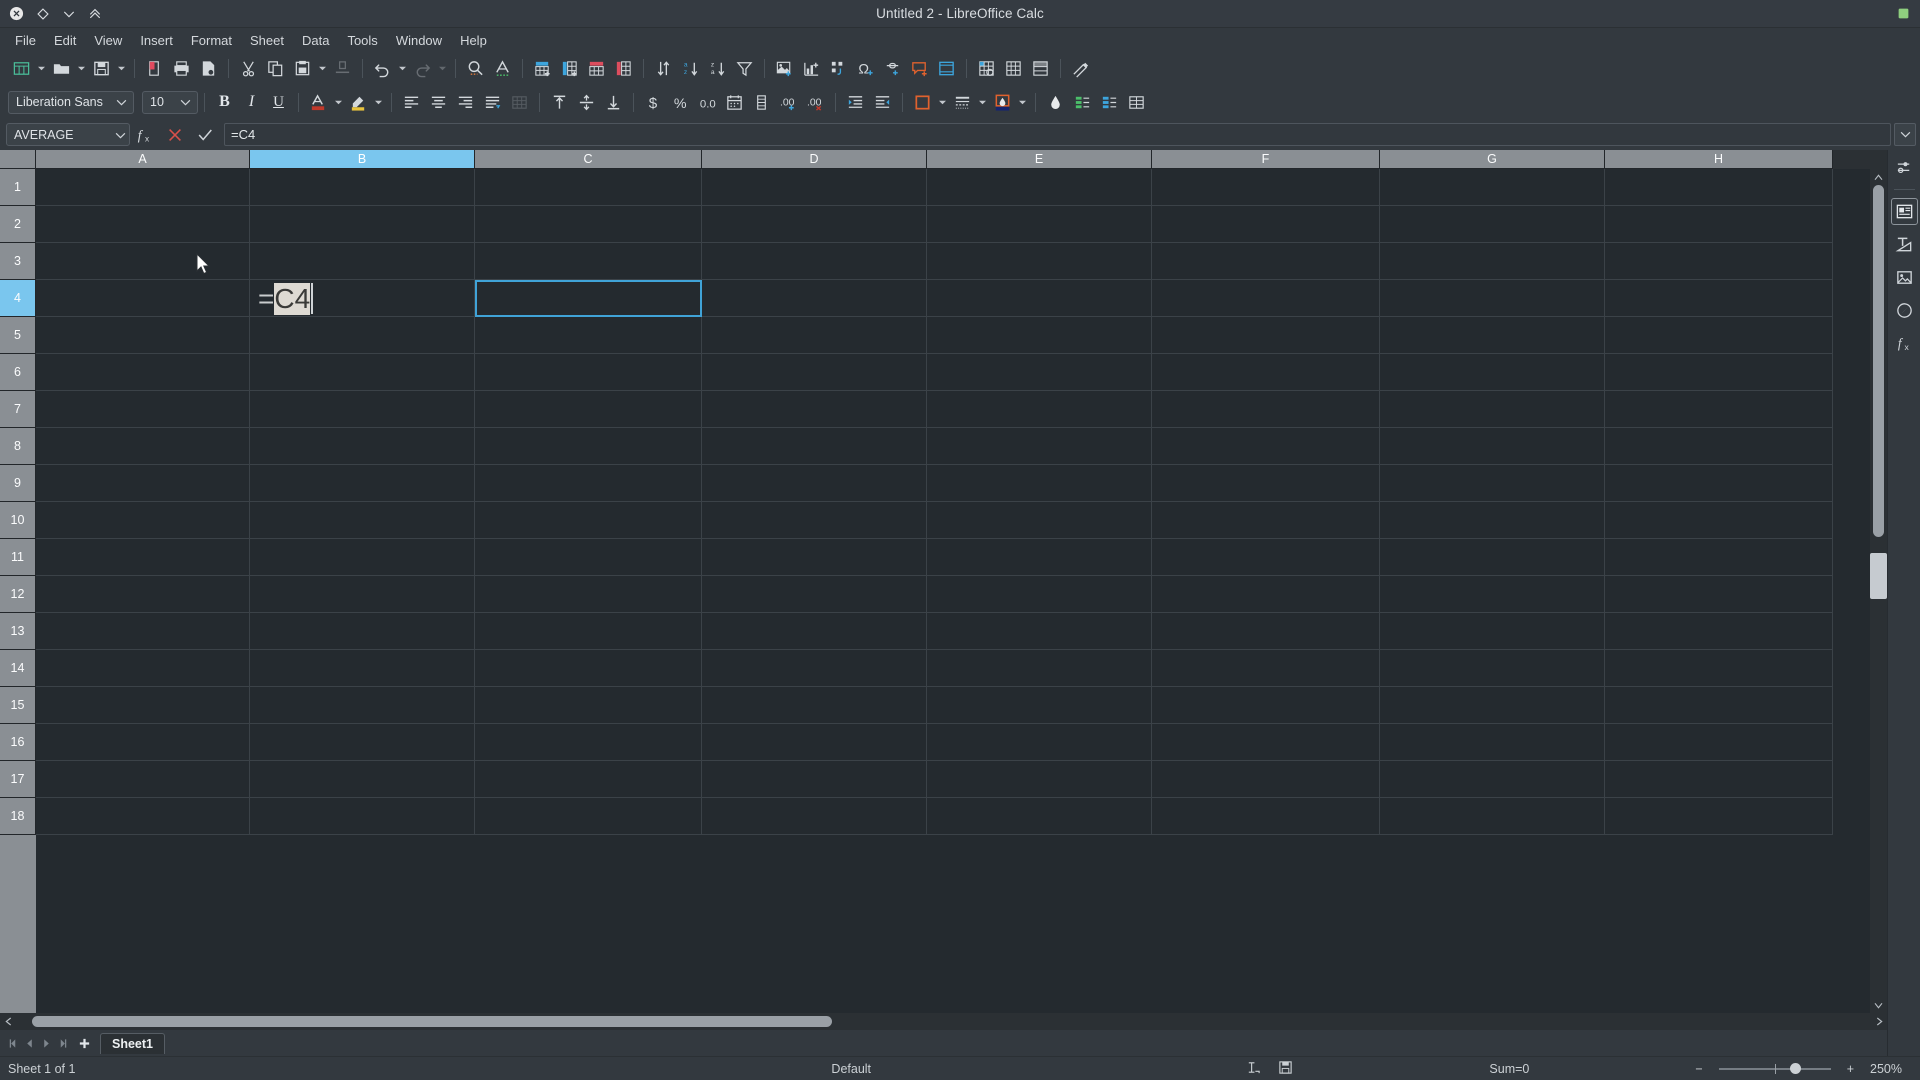 The height and width of the screenshot is (1080, 1920). I want to click on cell-C17, so click(588, 779).